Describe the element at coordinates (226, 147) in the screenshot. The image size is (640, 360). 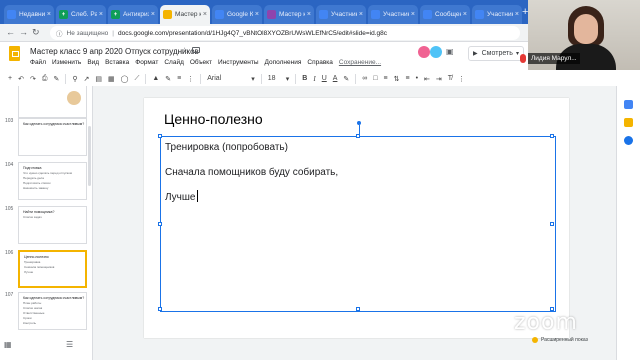
I see `body-text-line: Тренировка (попробовать)` at that location.